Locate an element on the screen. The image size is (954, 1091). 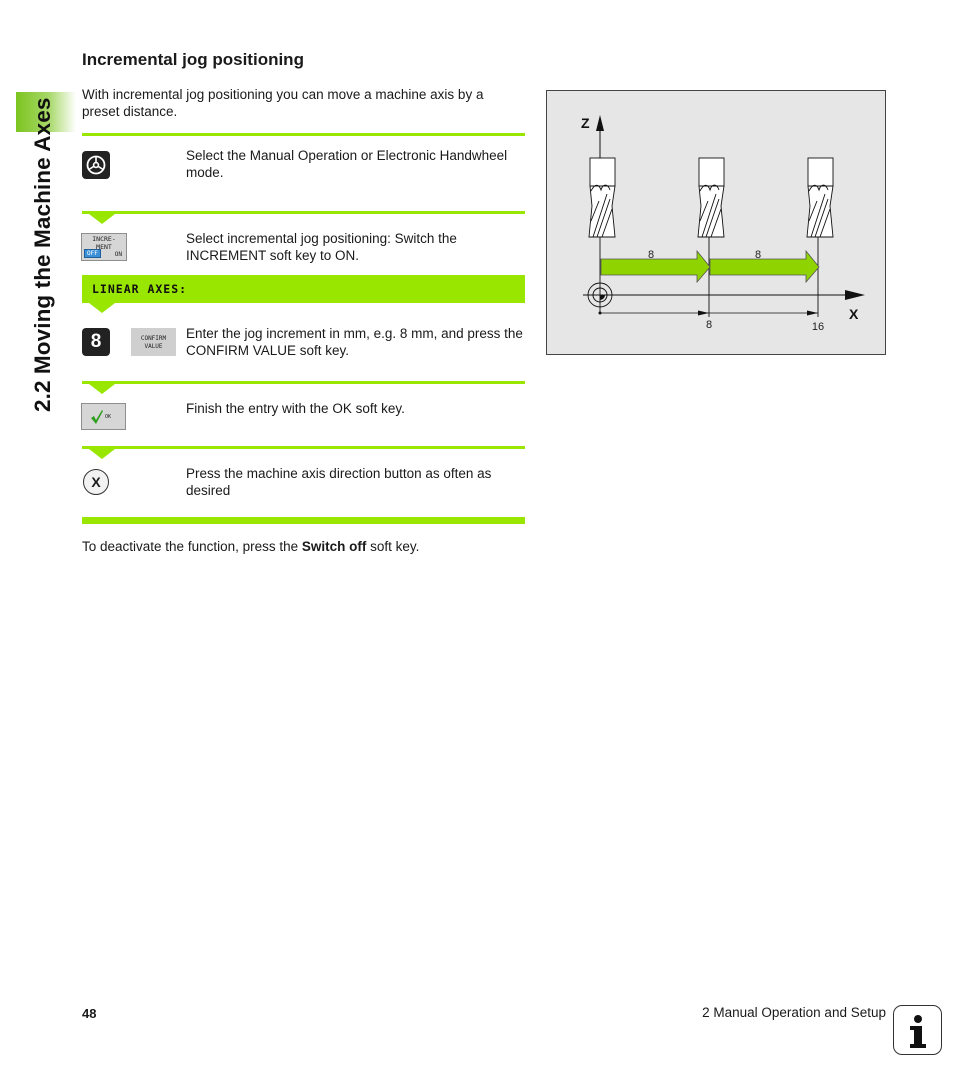
deactivate-prefix: To deactivate the function, press the is located at coordinates (192, 546).